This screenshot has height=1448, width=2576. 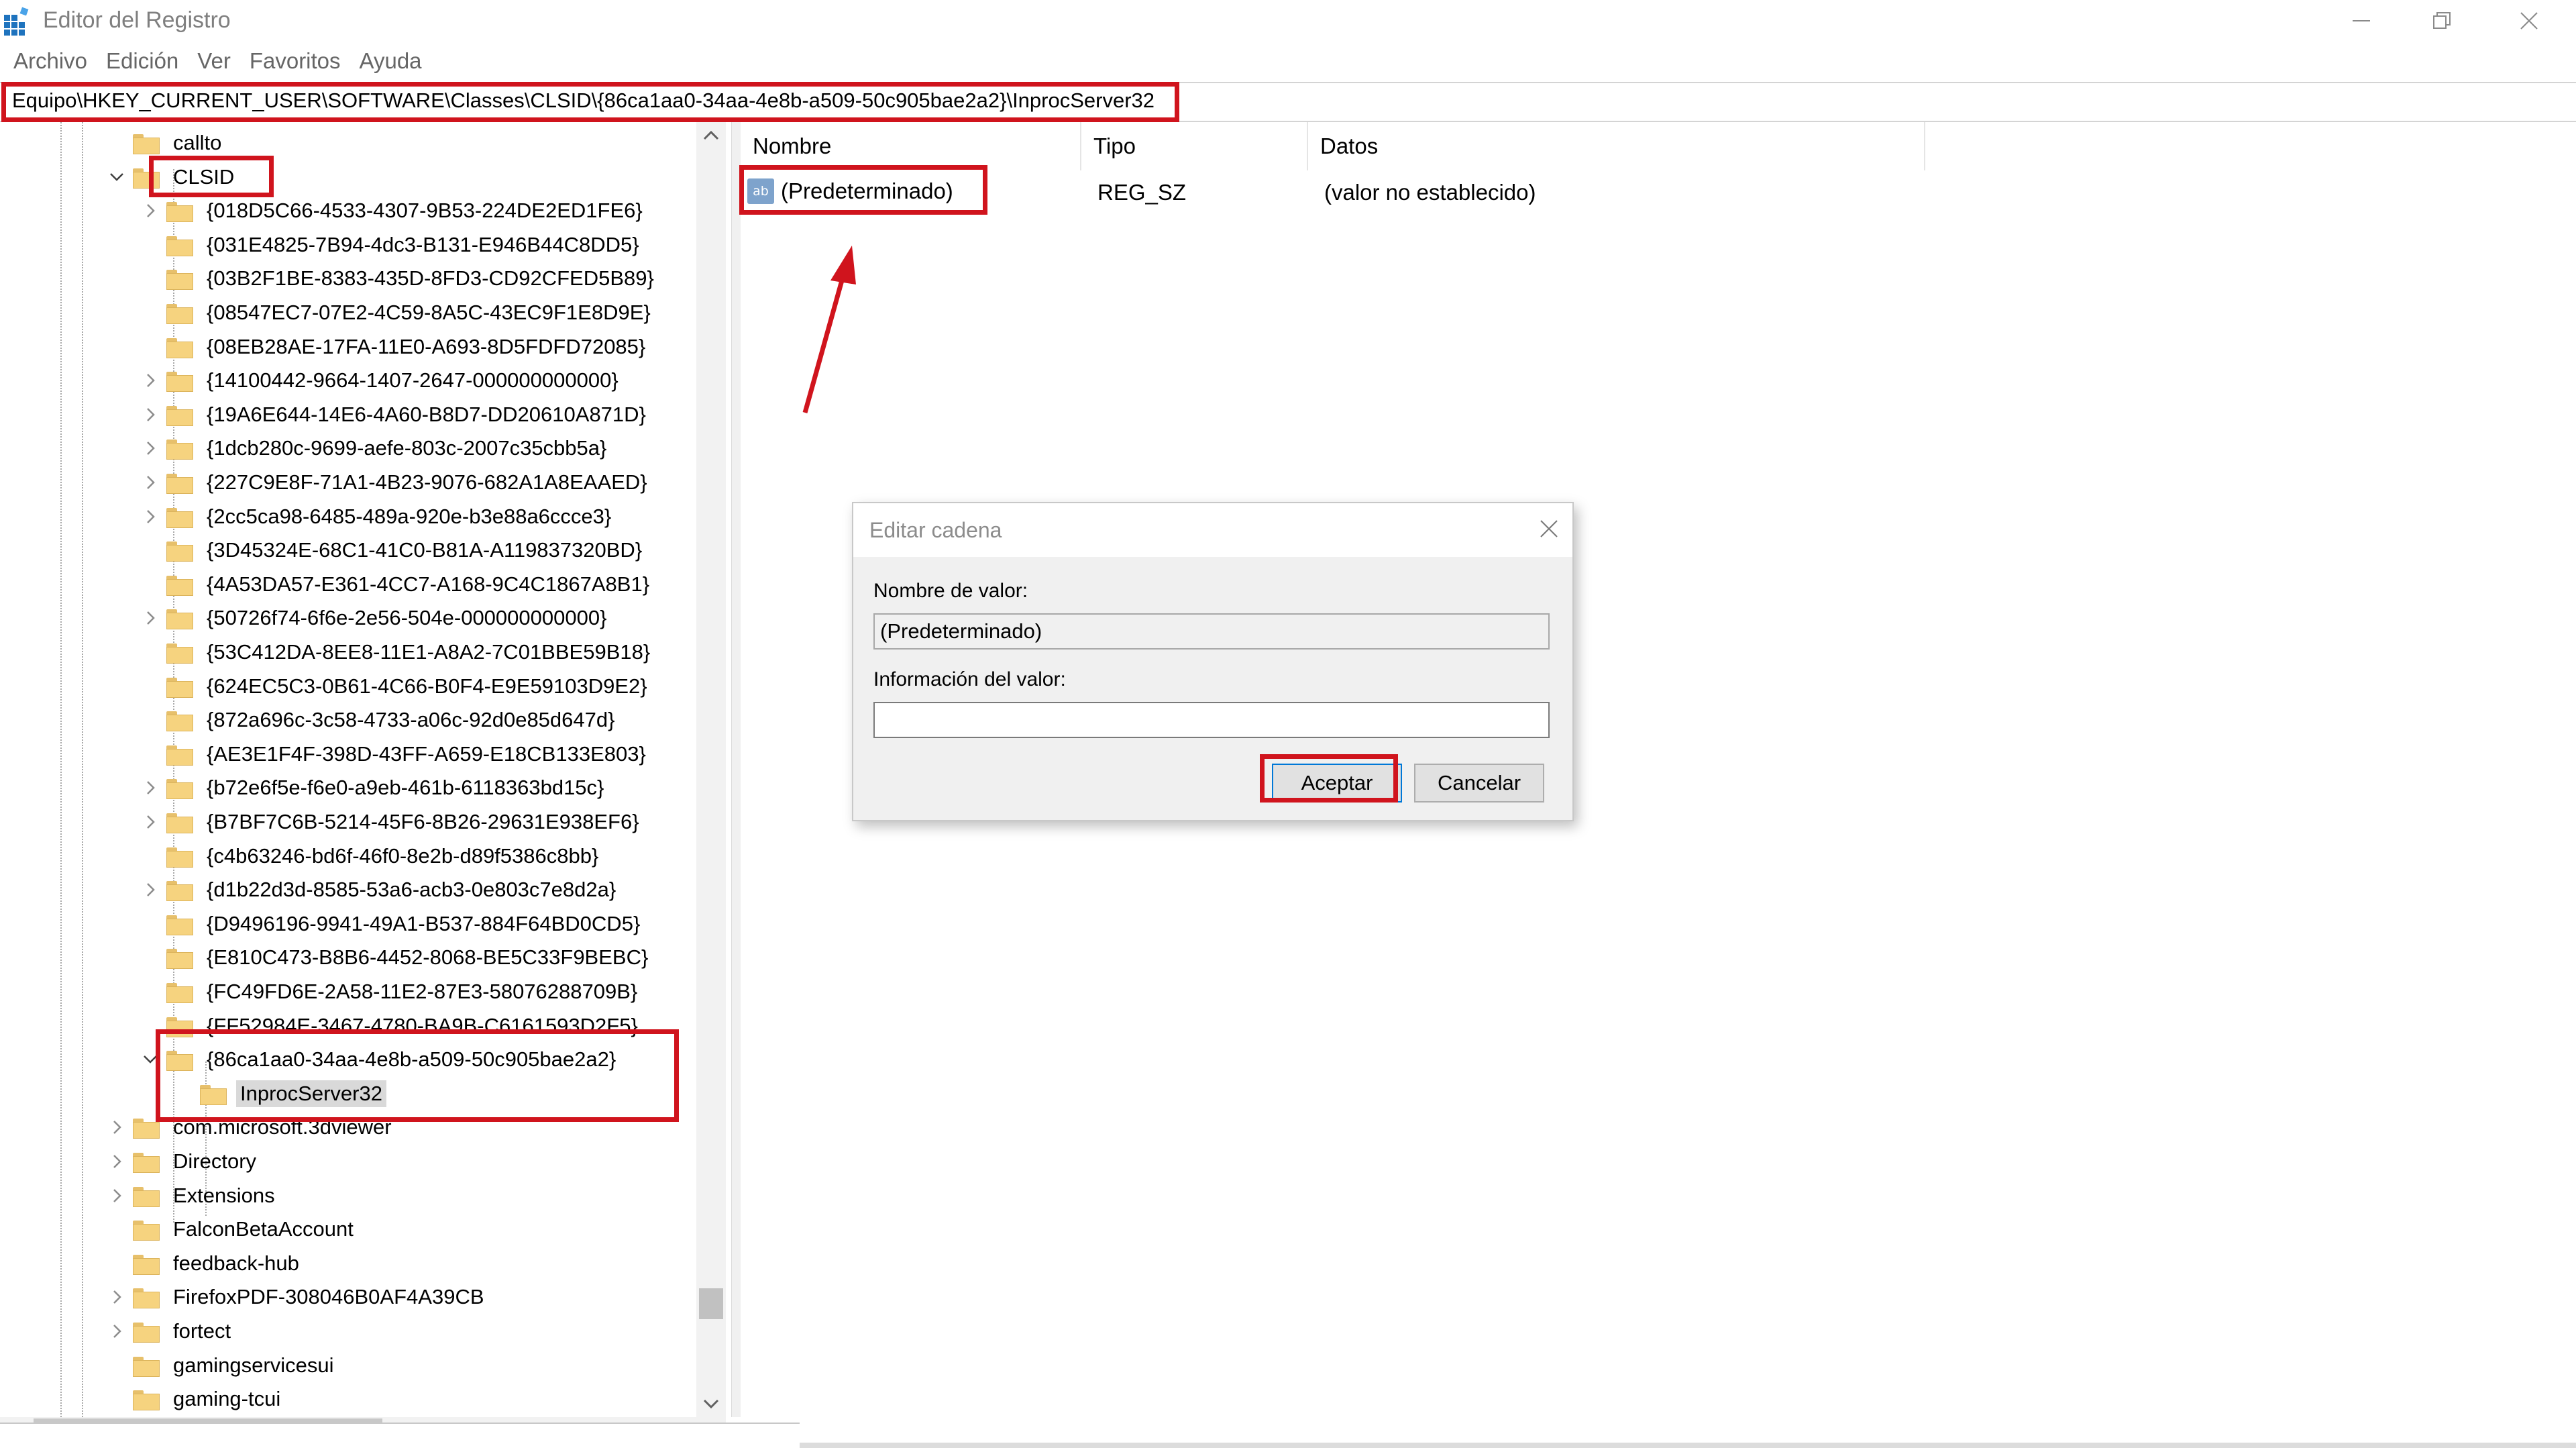 I want to click on menu-archivo: Archivo, so click(x=50, y=61).